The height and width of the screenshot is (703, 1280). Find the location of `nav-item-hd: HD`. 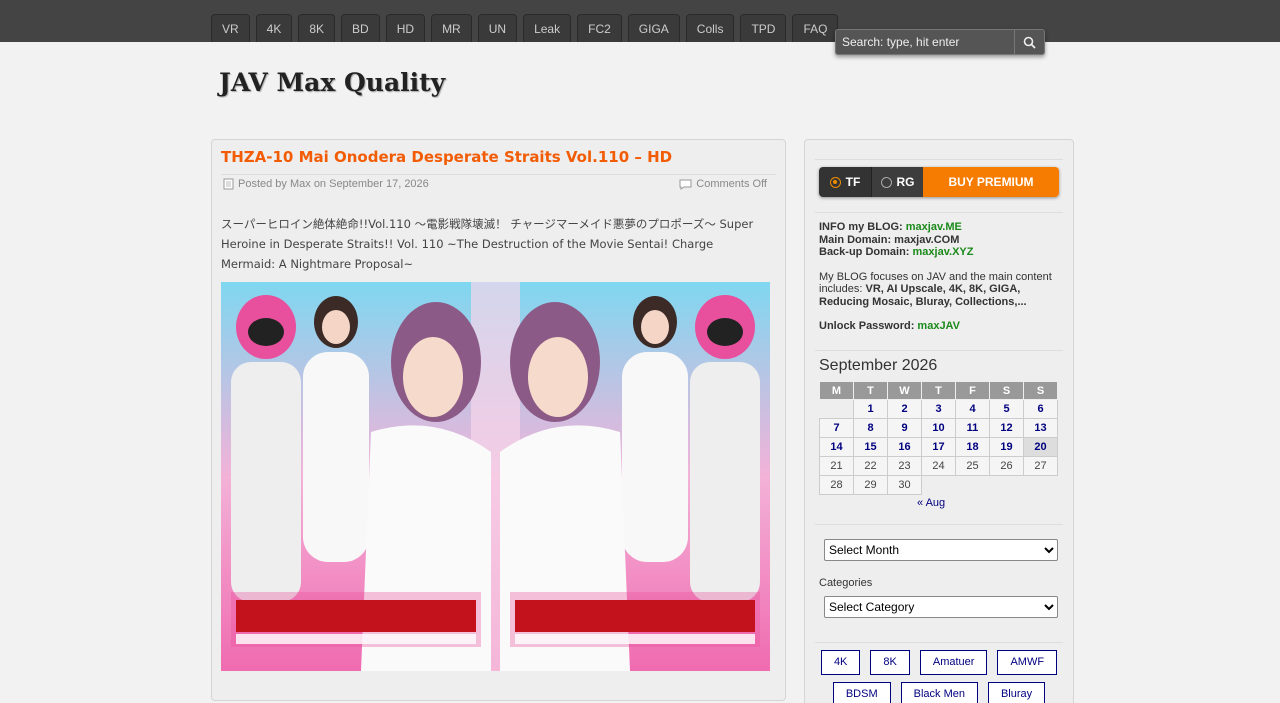

nav-item-hd: HD is located at coordinates (405, 28).